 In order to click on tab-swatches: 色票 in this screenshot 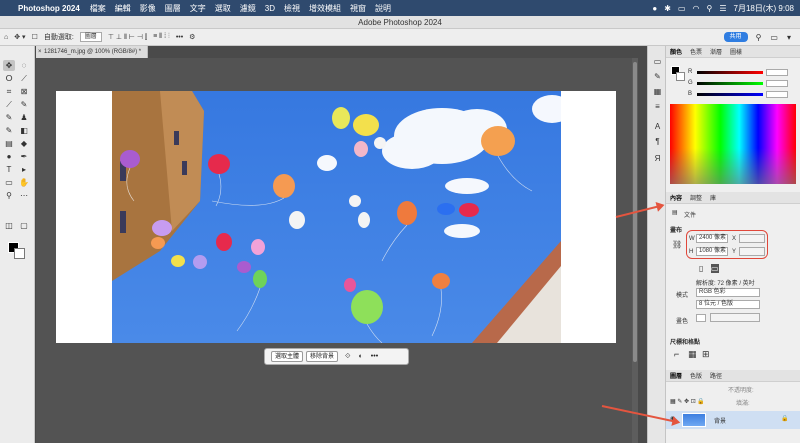, I will do `click(696, 51)`.